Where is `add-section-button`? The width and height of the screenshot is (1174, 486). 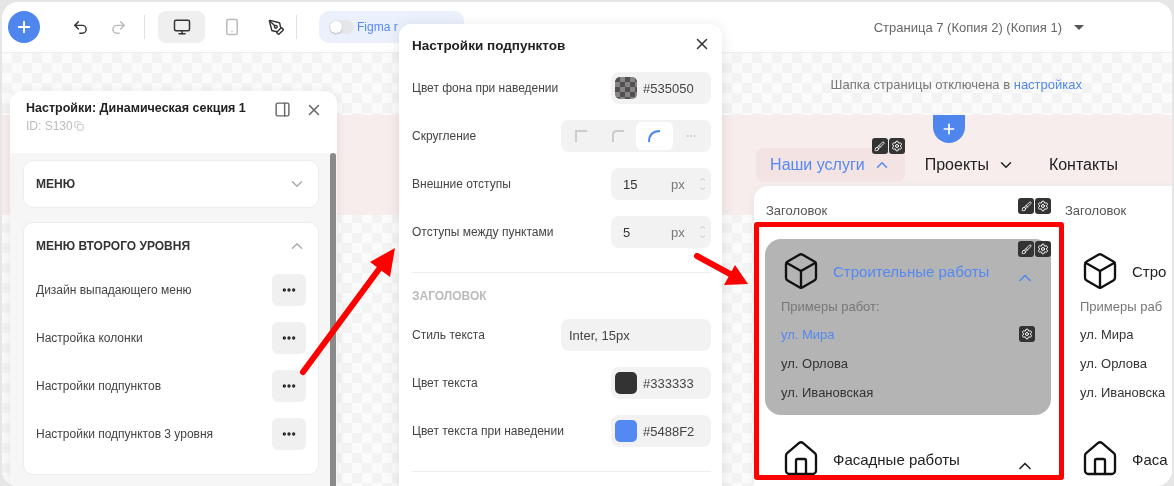 add-section-button is located at coordinates (949, 129).